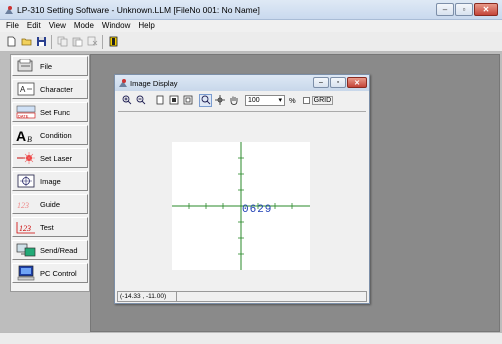 The image size is (502, 344). I want to click on pc-icon, so click(26, 273).